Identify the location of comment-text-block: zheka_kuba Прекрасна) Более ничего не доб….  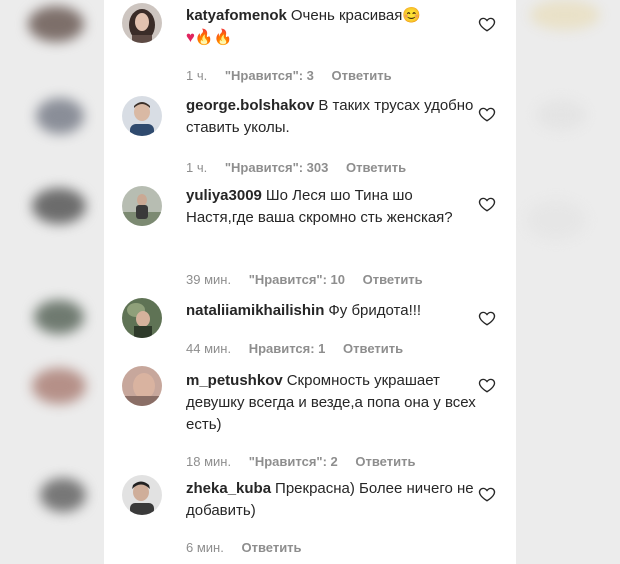
(331, 500).